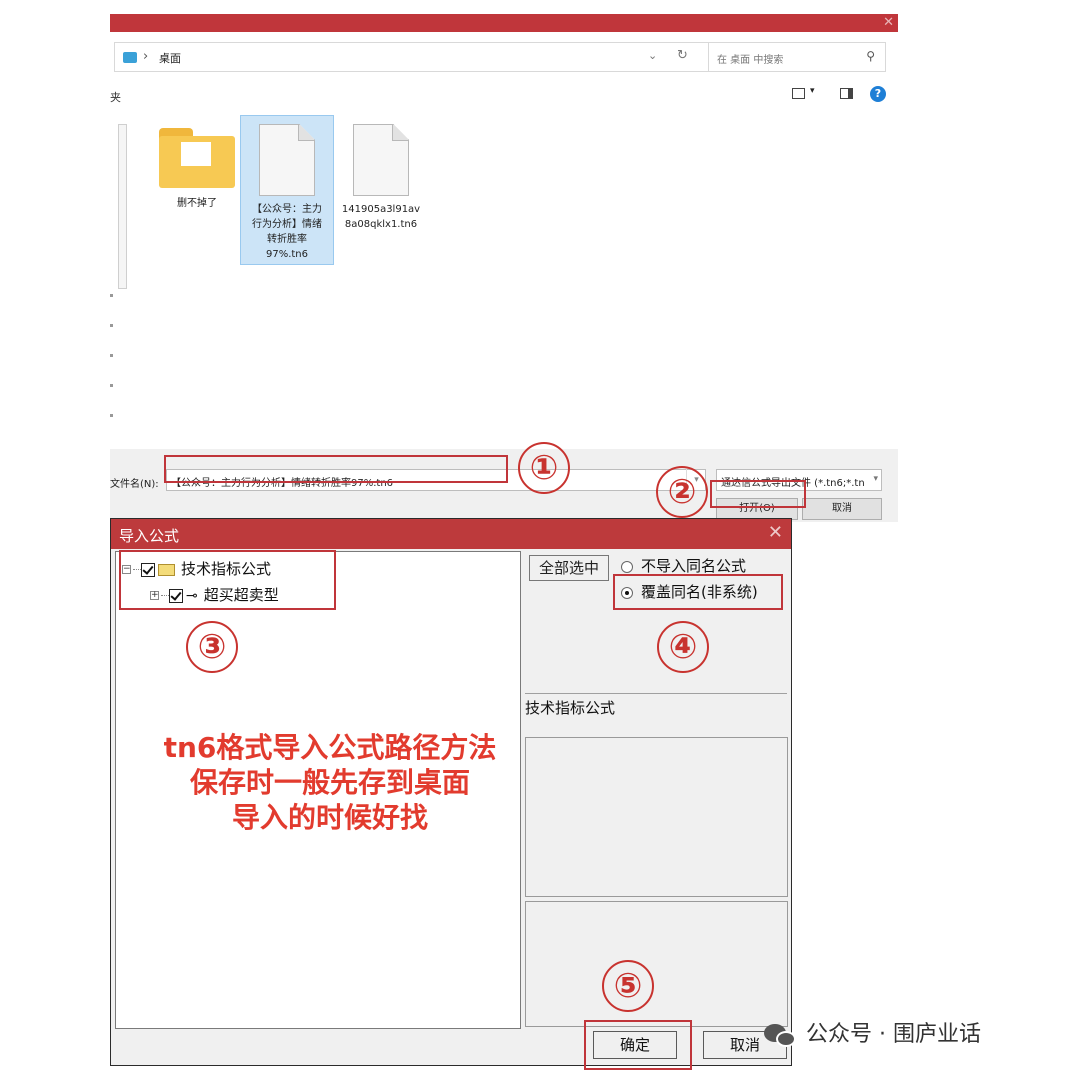  Describe the element at coordinates (197, 203) in the screenshot. I see `file-item-label: 删不掉了` at that location.